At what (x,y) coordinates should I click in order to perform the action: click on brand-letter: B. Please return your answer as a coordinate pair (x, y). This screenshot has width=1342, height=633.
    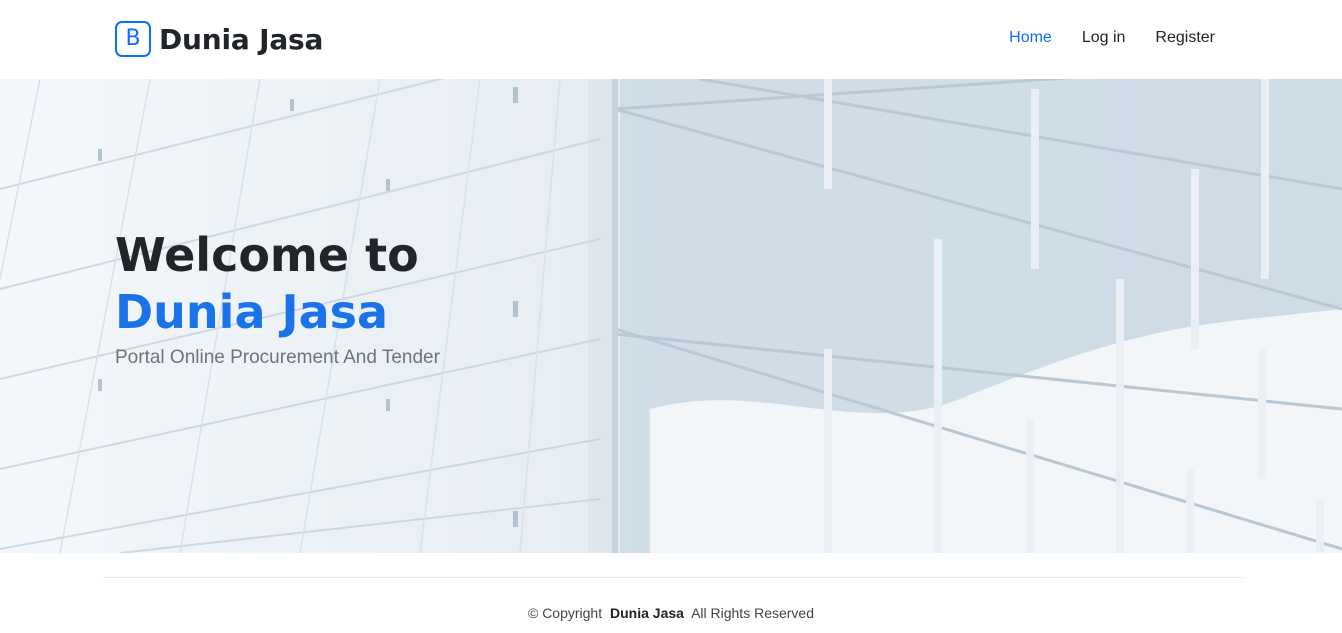
    Looking at the image, I should click on (133, 38).